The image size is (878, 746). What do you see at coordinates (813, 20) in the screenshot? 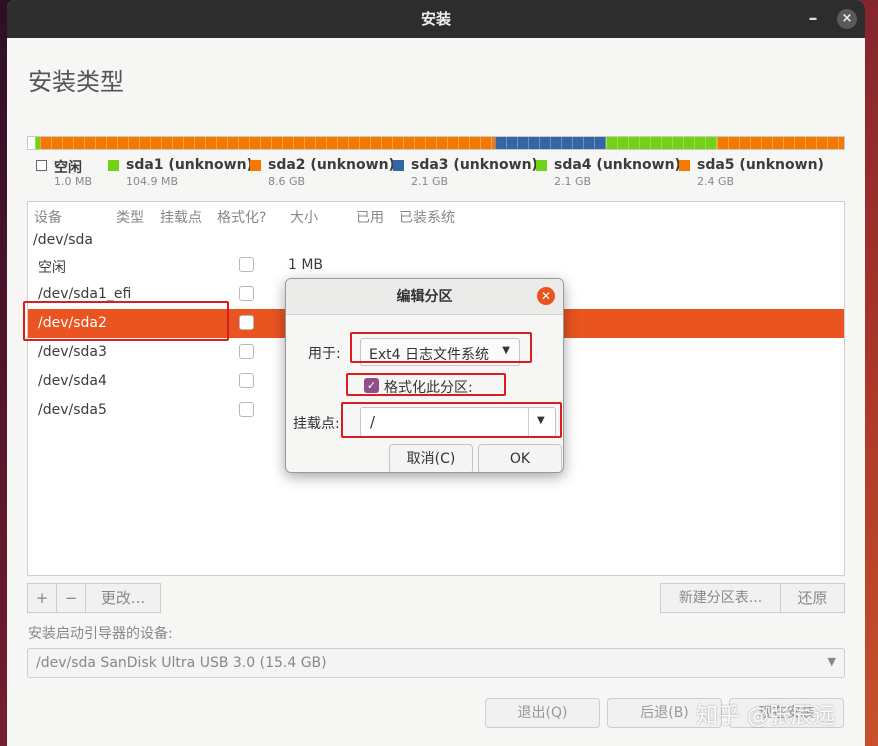
I see `minimize-icon: –` at bounding box center [813, 20].